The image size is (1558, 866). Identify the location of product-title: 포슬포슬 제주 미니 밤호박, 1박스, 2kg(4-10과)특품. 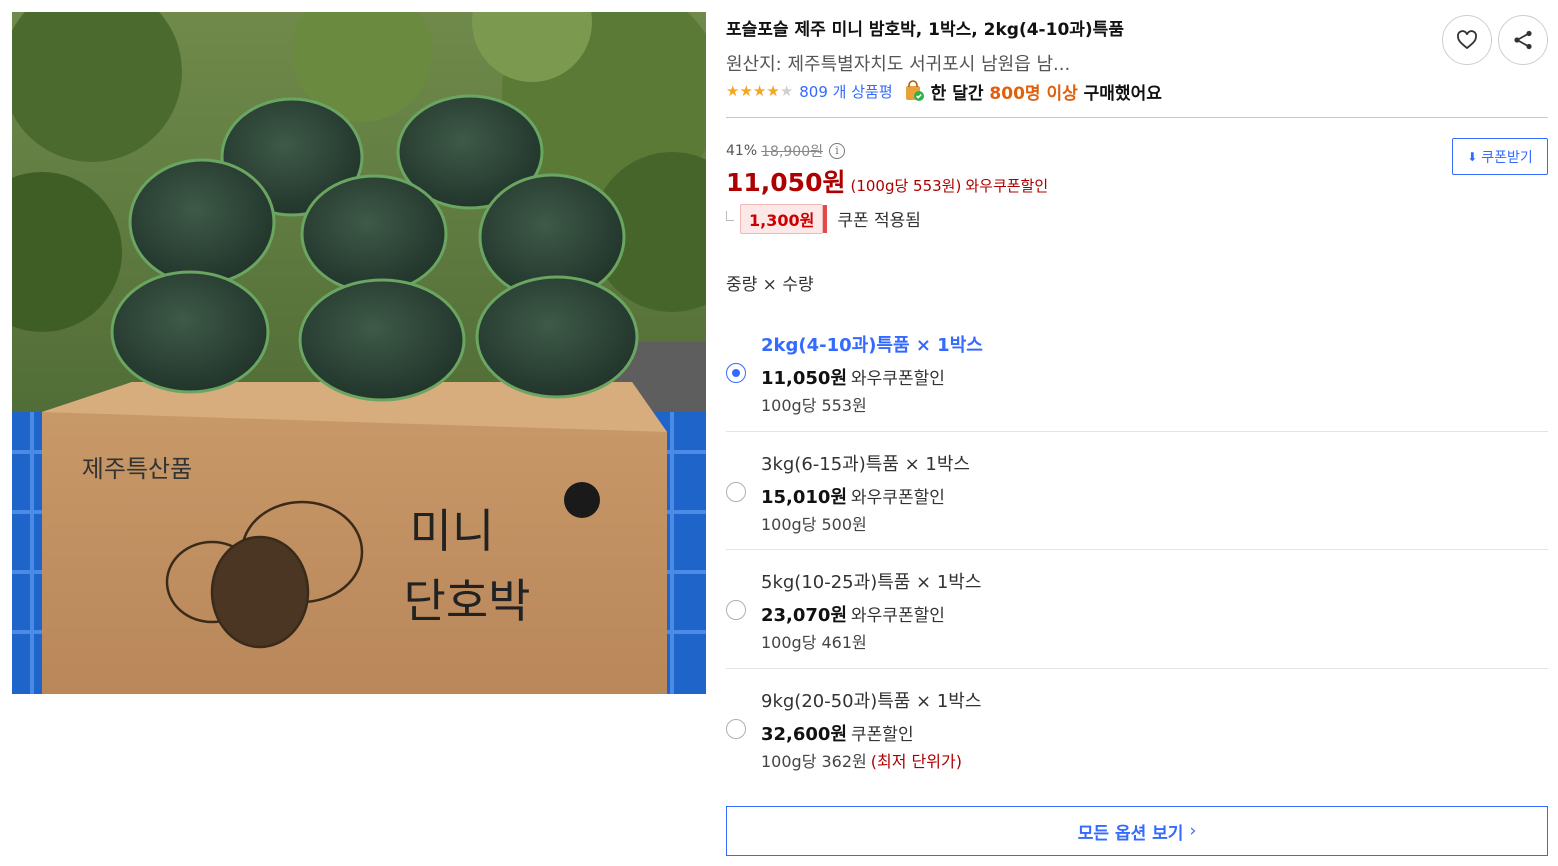
(925, 30).